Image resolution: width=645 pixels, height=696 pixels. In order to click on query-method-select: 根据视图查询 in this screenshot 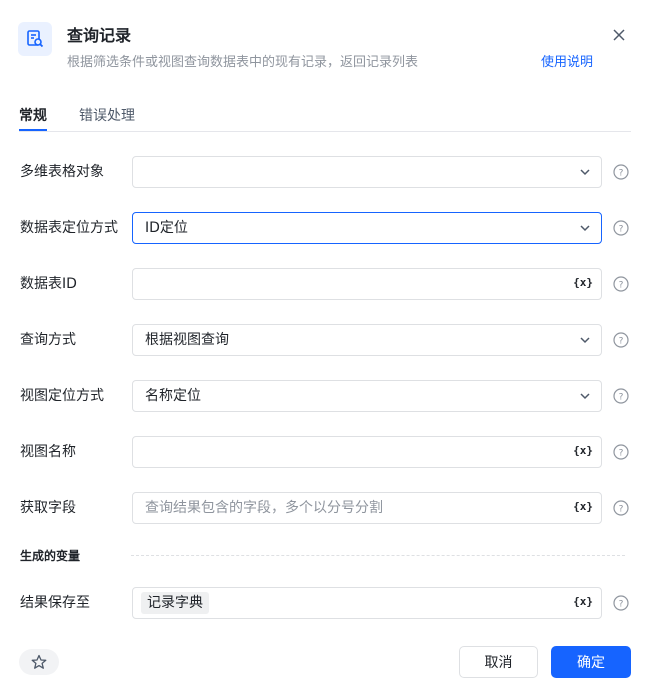, I will do `click(367, 340)`.